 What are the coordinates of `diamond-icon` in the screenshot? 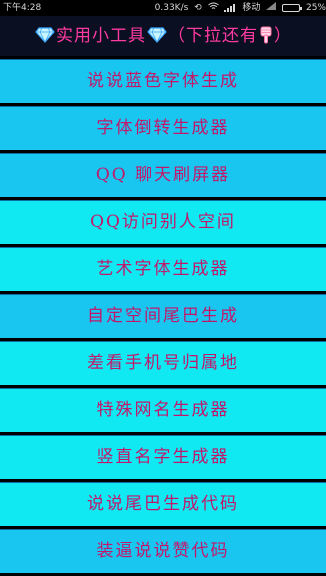 It's located at (45, 35).